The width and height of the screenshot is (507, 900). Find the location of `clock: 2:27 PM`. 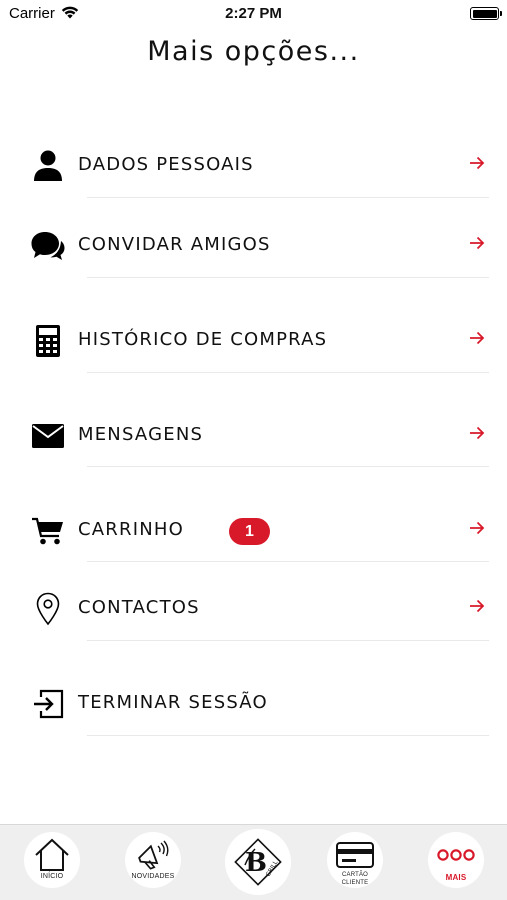

clock: 2:27 PM is located at coordinates (253, 13).